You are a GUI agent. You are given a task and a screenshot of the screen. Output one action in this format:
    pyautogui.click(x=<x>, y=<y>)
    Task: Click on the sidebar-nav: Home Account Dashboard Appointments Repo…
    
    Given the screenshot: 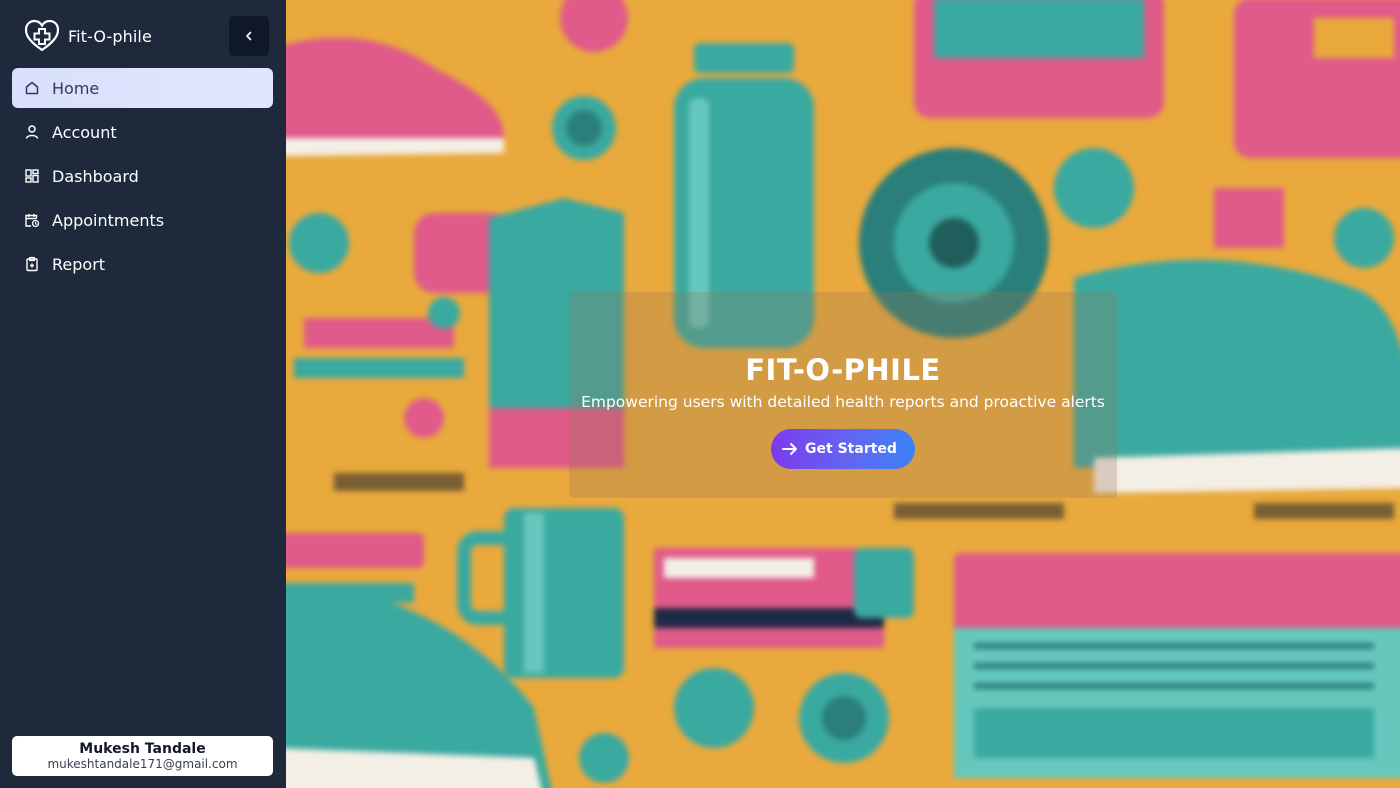 What is the action you would take?
    pyautogui.click(x=142, y=178)
    